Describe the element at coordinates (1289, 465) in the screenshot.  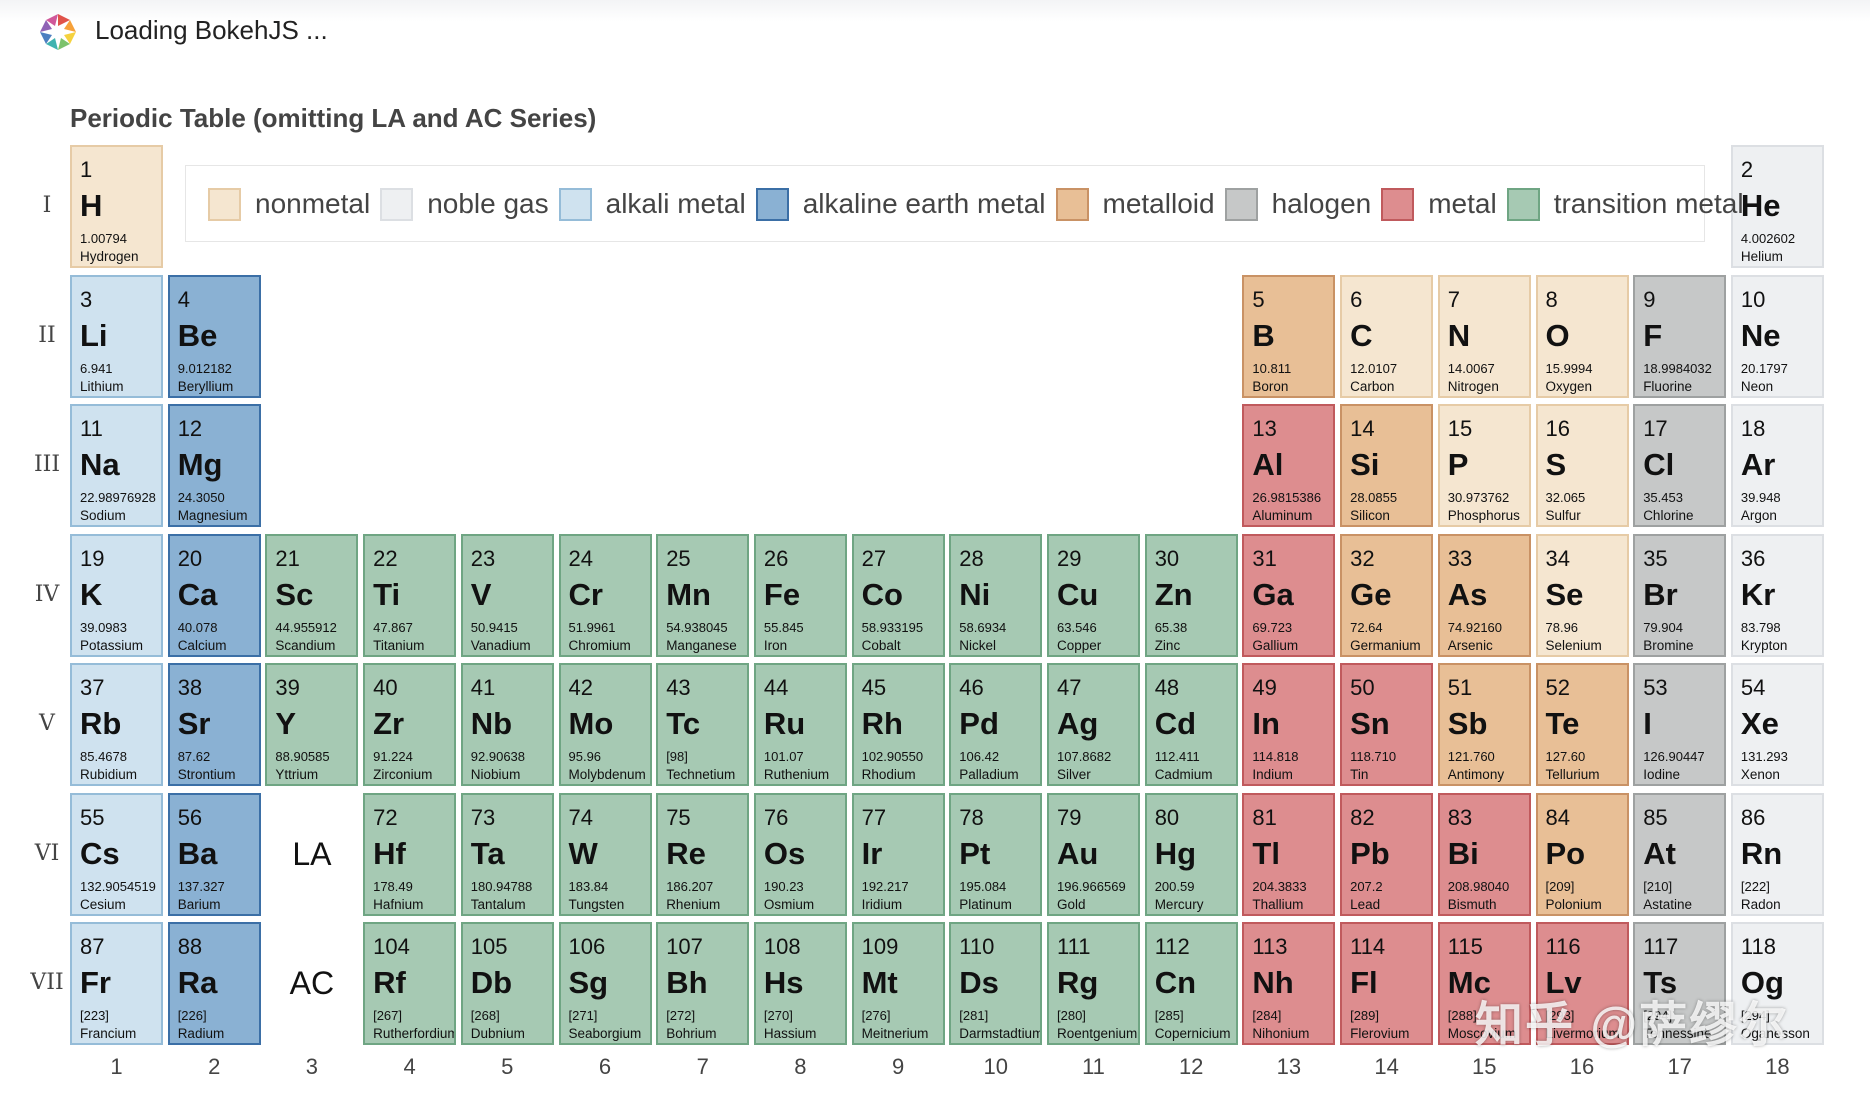
I see `element-tile-al: 13 Al 26.9815386 Aluminum` at that location.